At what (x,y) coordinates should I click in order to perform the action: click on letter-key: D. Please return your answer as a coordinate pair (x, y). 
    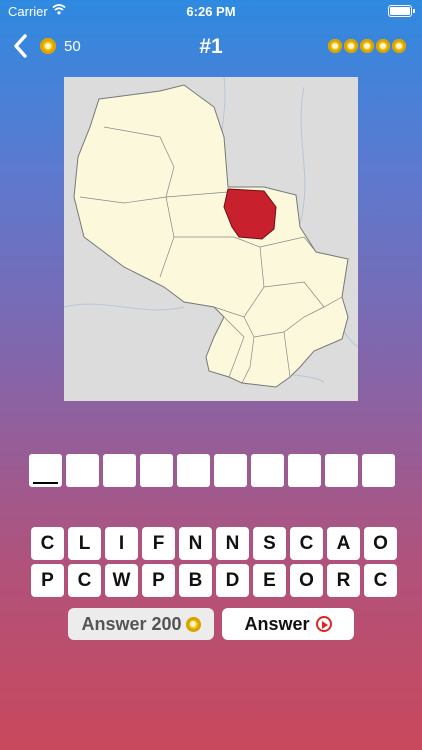
    Looking at the image, I should click on (232, 580).